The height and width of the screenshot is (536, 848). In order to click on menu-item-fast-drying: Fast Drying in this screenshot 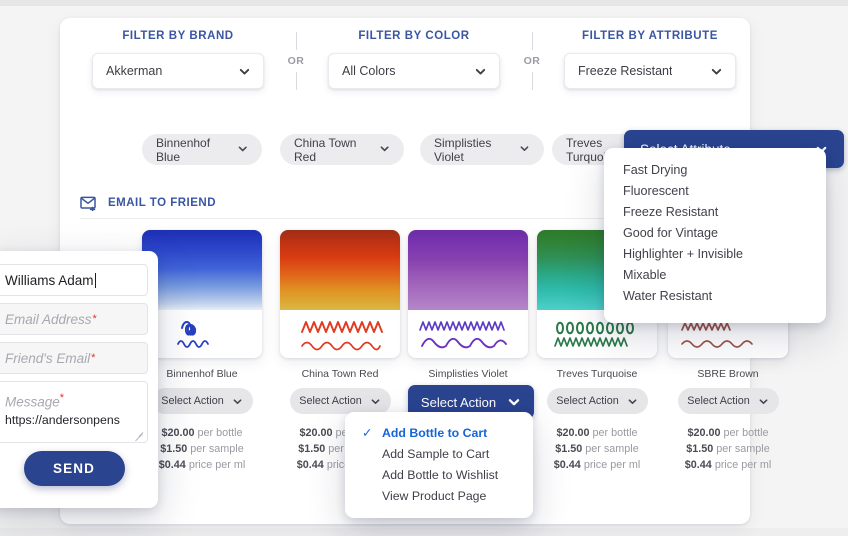, I will do `click(715, 170)`.